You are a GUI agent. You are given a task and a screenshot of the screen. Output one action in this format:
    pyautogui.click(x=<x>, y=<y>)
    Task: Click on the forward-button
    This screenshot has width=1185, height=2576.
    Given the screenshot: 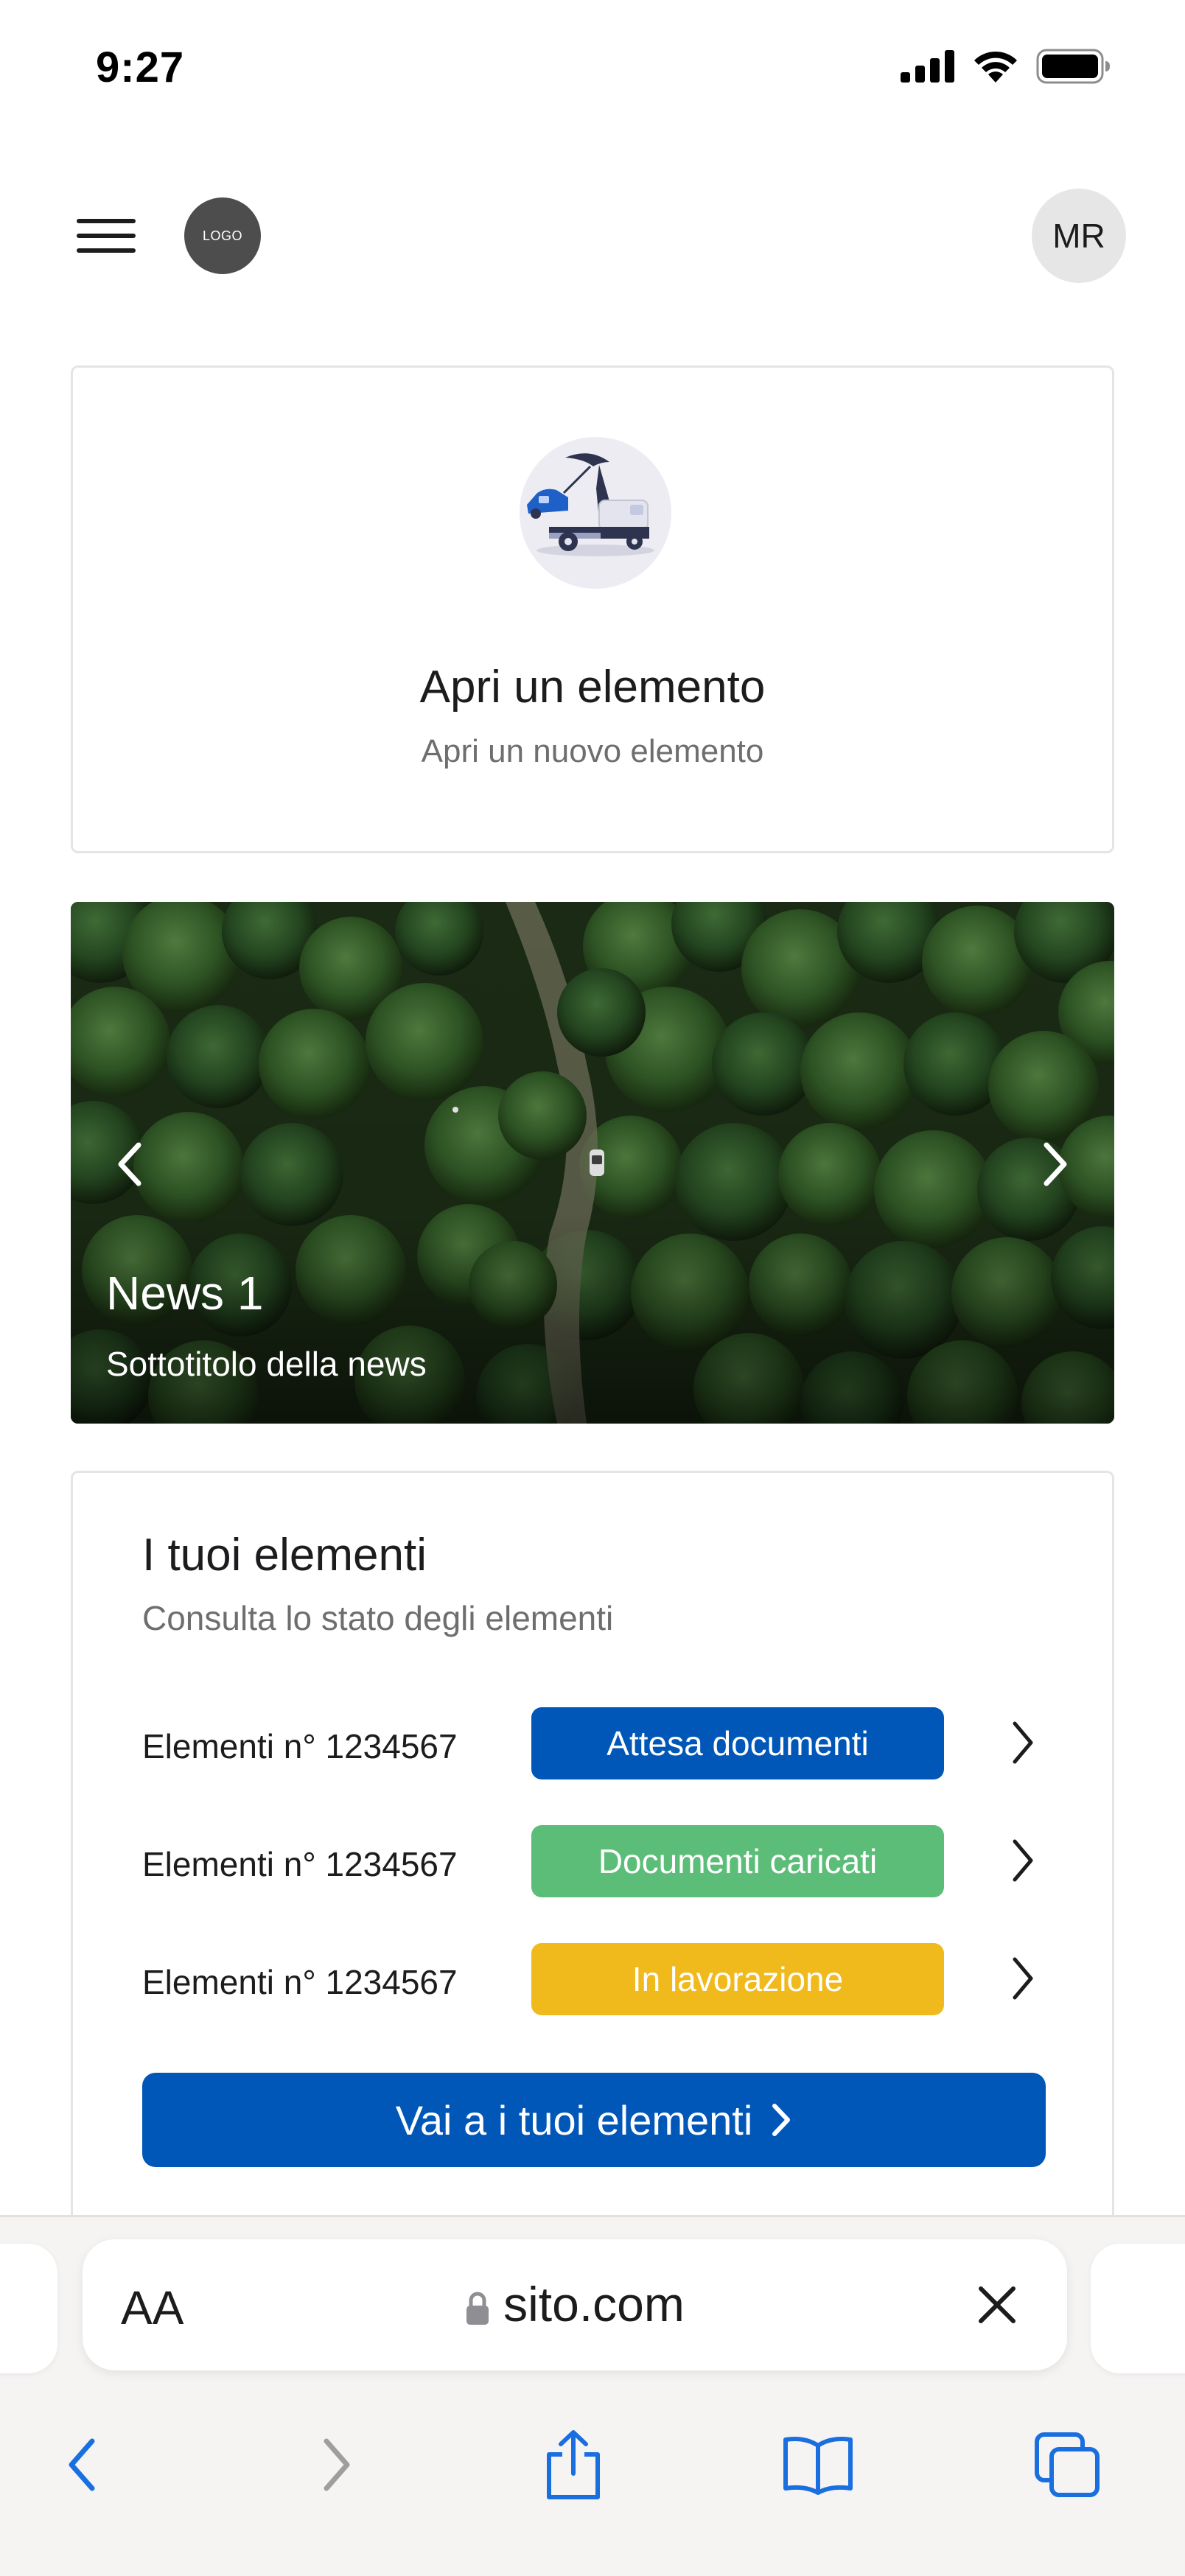 What is the action you would take?
    pyautogui.click(x=336, y=2465)
    